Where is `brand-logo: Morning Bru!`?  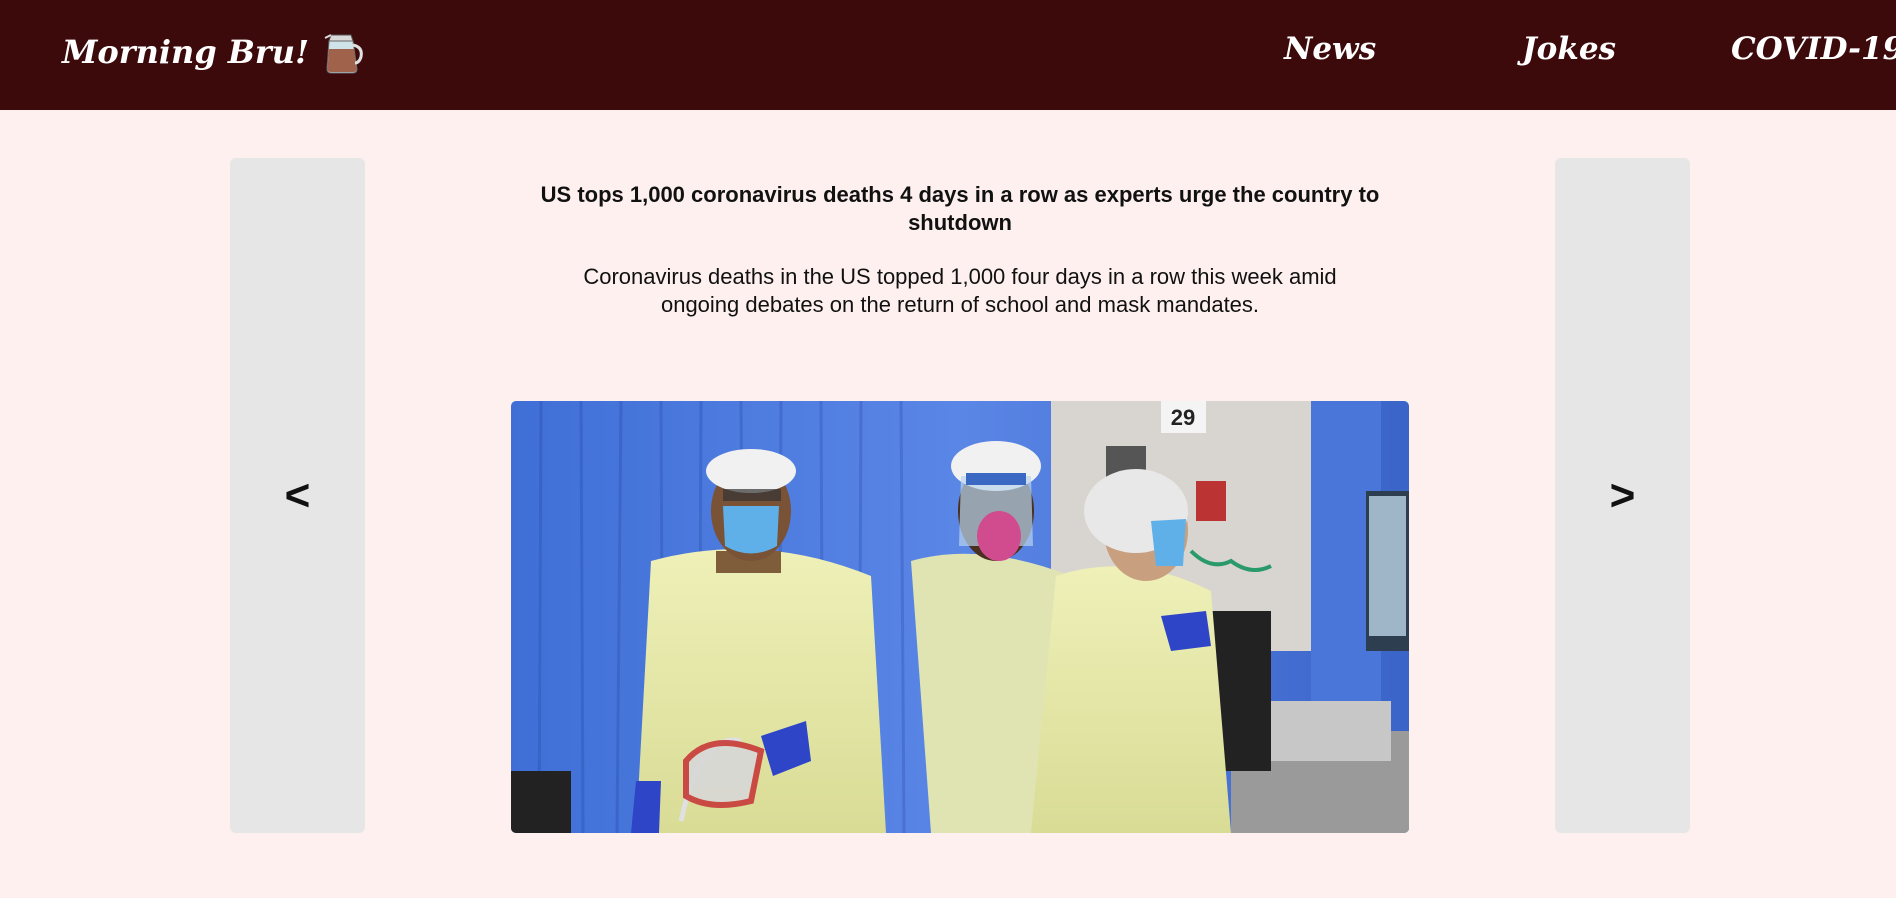 brand-logo: Morning Bru! is located at coordinates (213, 52).